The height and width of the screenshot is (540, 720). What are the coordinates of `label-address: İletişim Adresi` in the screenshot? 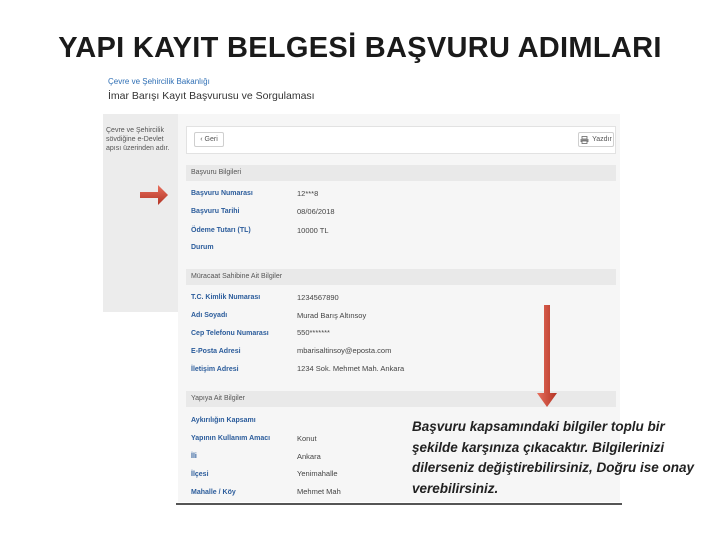 It's located at (215, 369).